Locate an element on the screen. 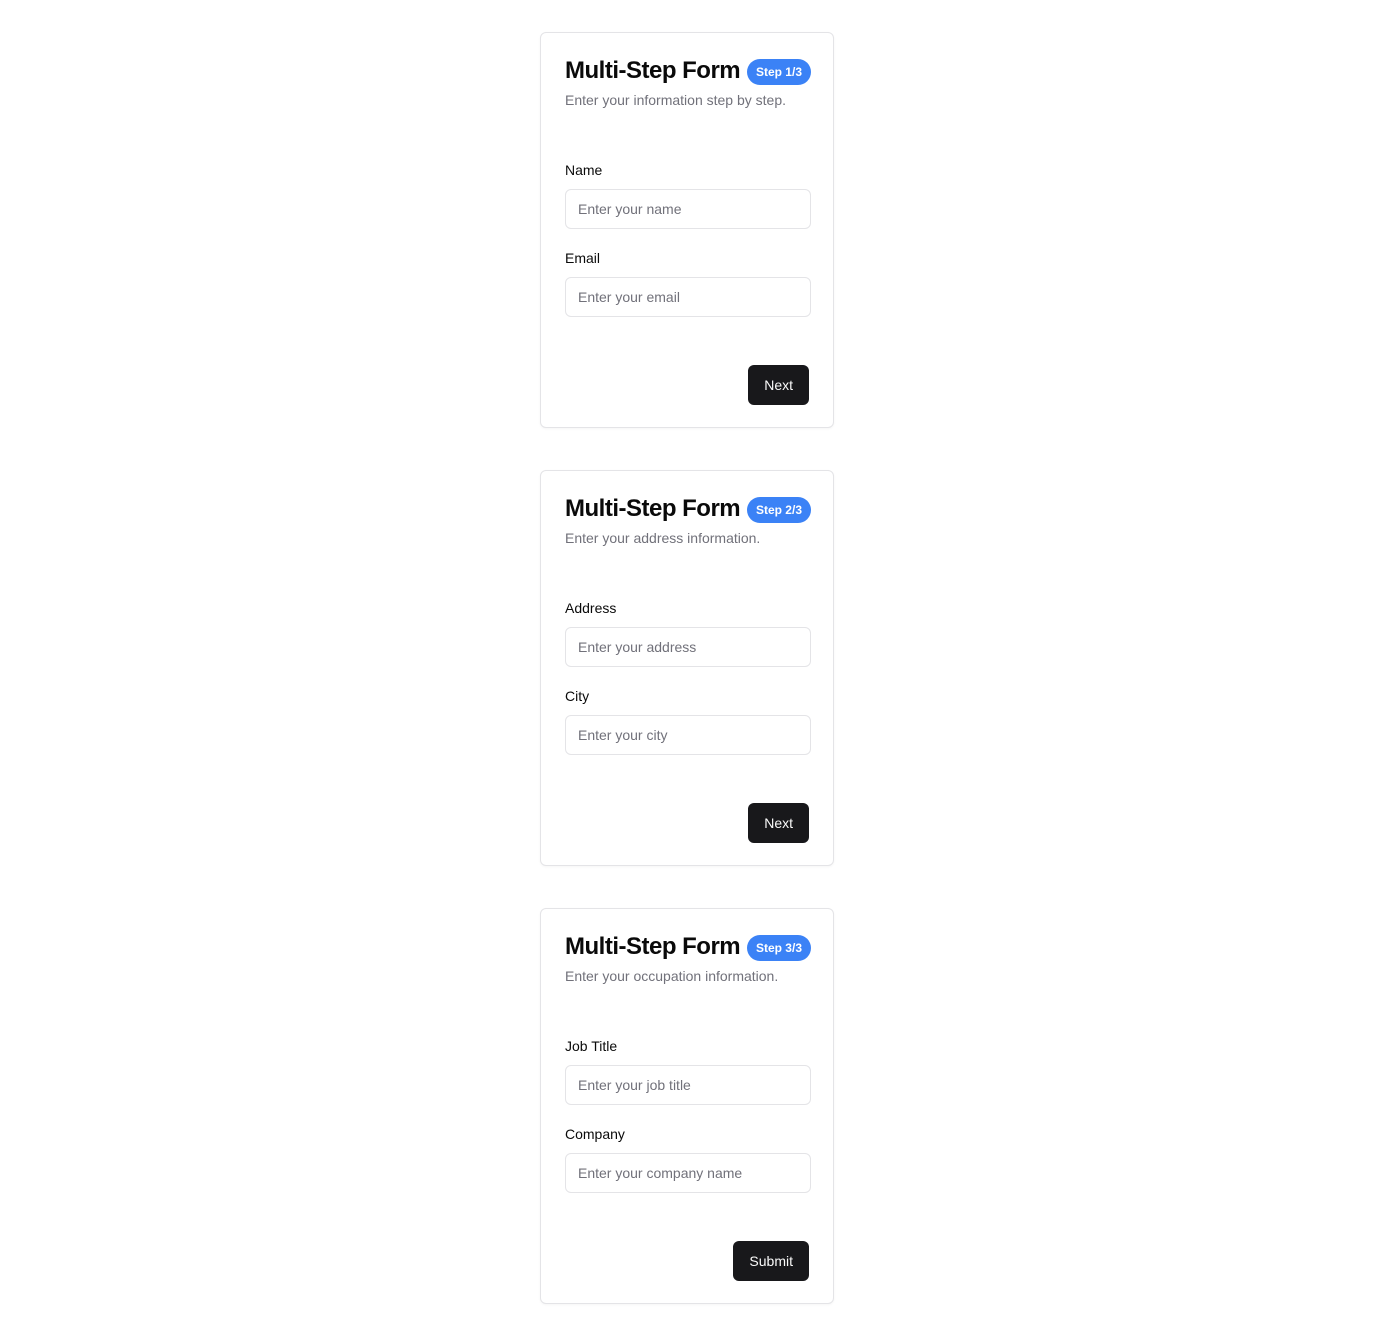  name-label: Name is located at coordinates (584, 170).